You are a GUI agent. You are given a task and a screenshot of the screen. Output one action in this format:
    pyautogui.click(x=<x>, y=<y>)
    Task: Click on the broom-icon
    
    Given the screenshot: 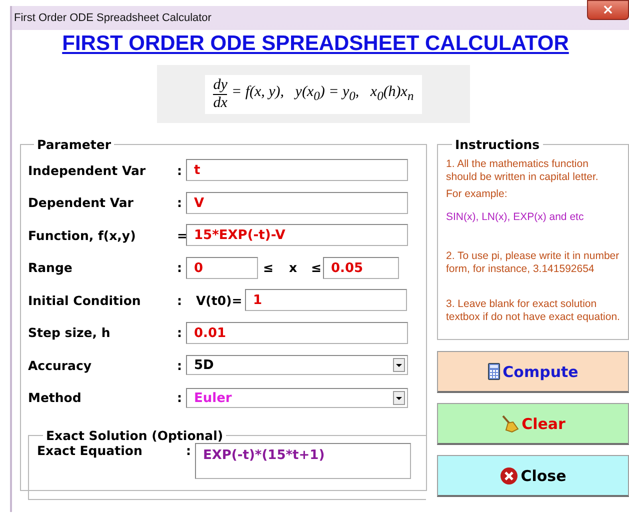 What is the action you would take?
    pyautogui.click(x=509, y=423)
    